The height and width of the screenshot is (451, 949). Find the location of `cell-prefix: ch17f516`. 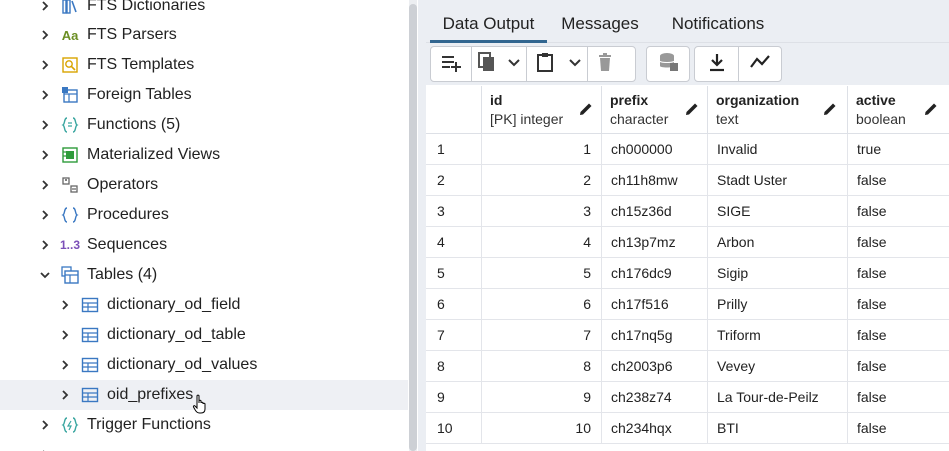

cell-prefix: ch17f516 is located at coordinates (655, 304).